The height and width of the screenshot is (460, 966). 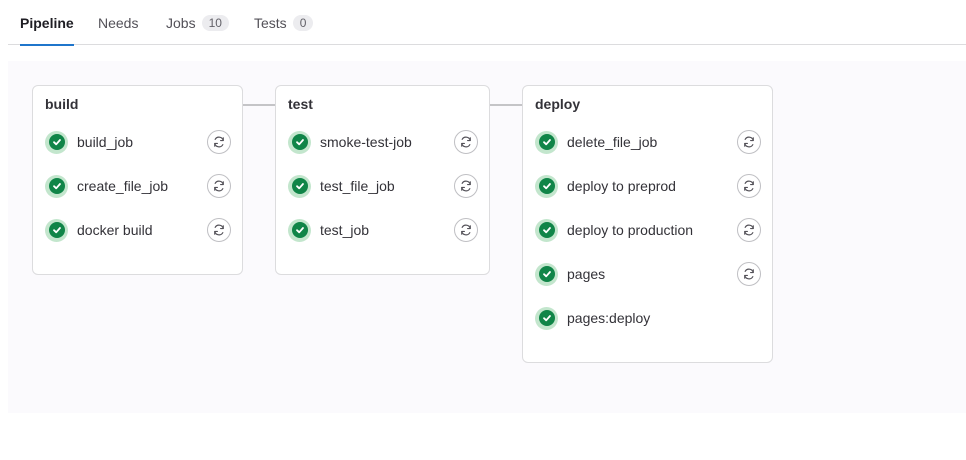 I want to click on job-row: delete_file_job, so click(x=647, y=142).